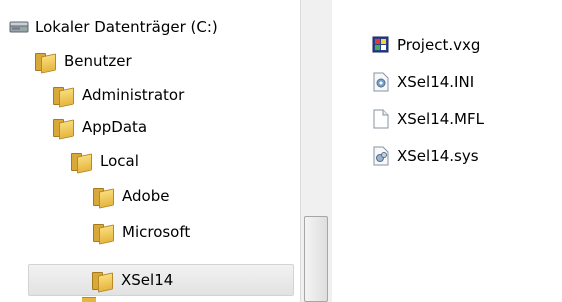 The height and width of the screenshot is (302, 562). Describe the element at coordinates (381, 156) in the screenshot. I see `system-file-icon` at that location.